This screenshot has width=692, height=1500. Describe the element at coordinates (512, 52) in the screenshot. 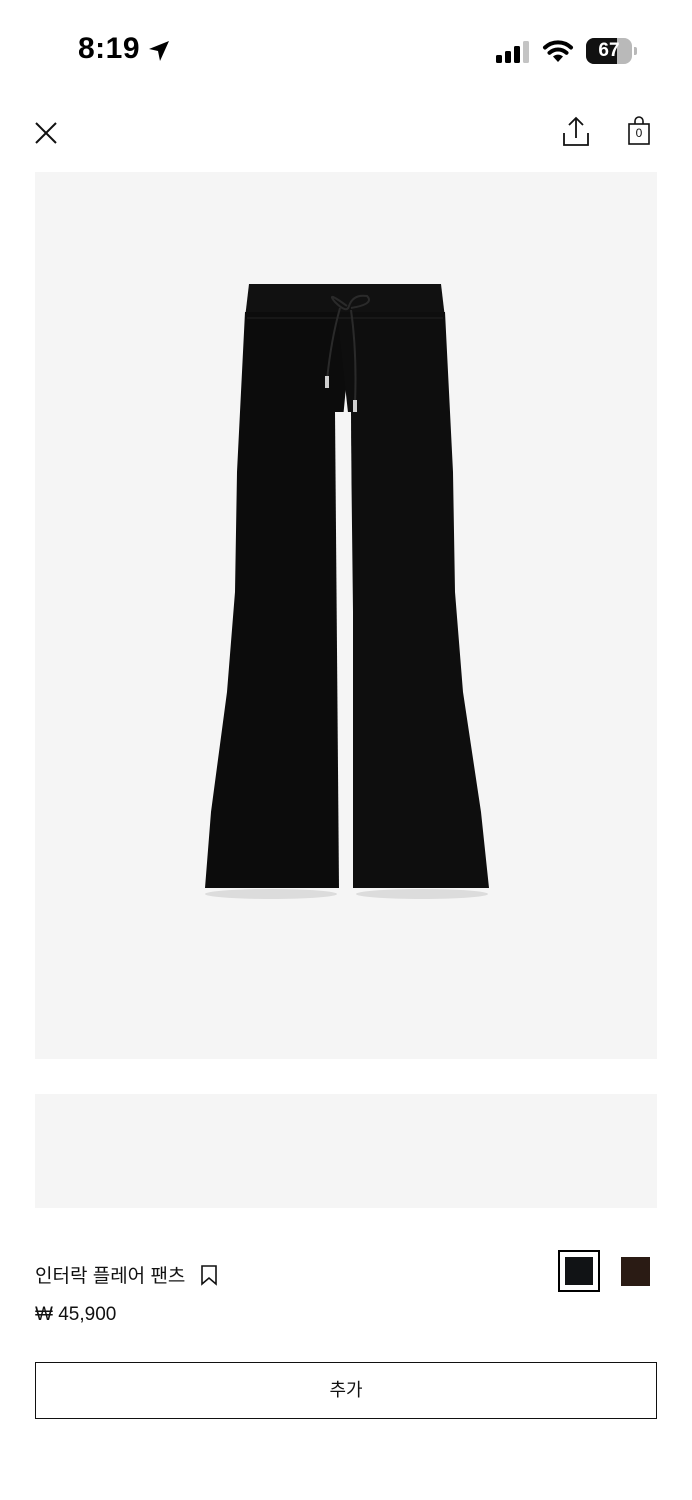

I see `signal-bars-icon` at that location.